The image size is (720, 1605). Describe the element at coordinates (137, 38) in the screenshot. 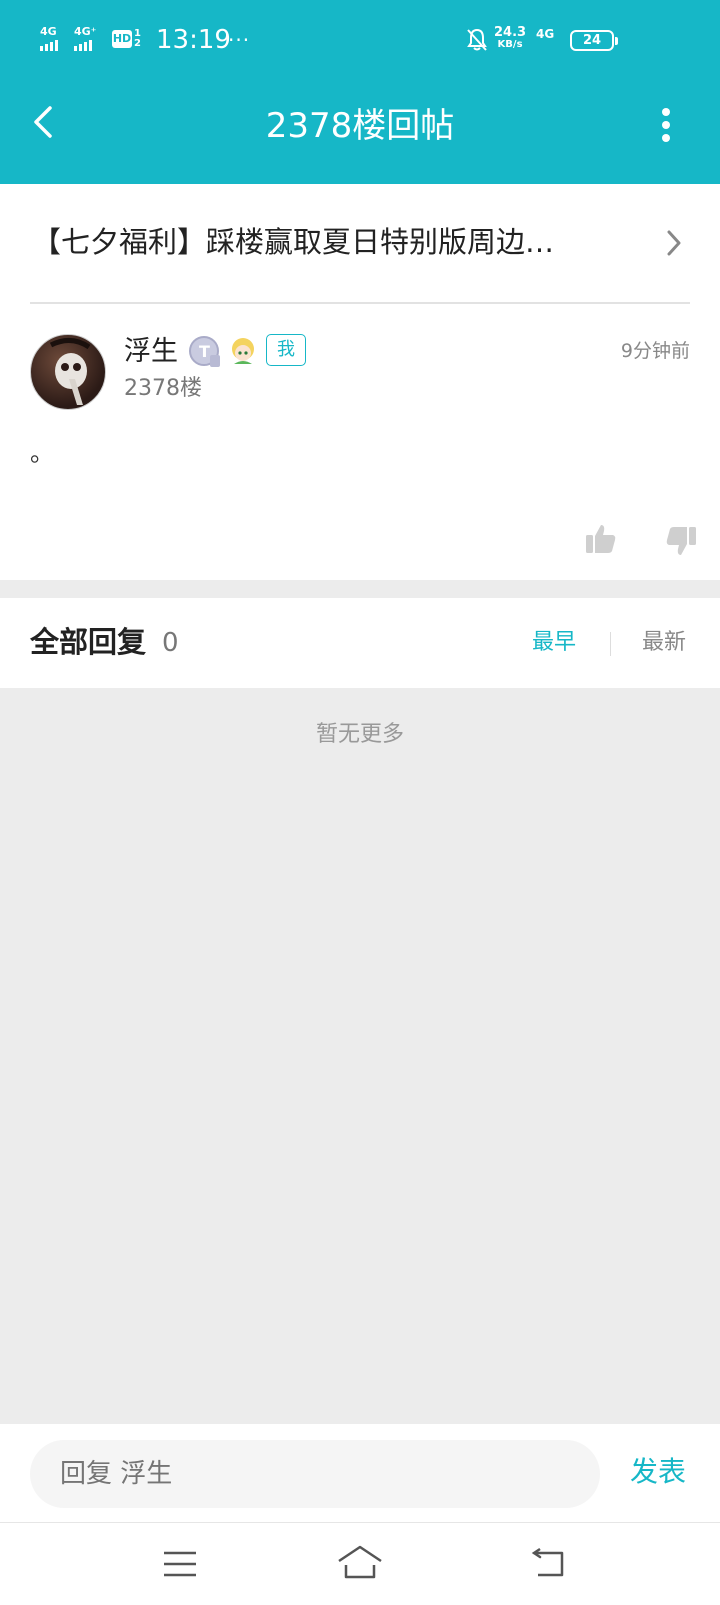

I see `hd-sim-label: 1 2` at that location.